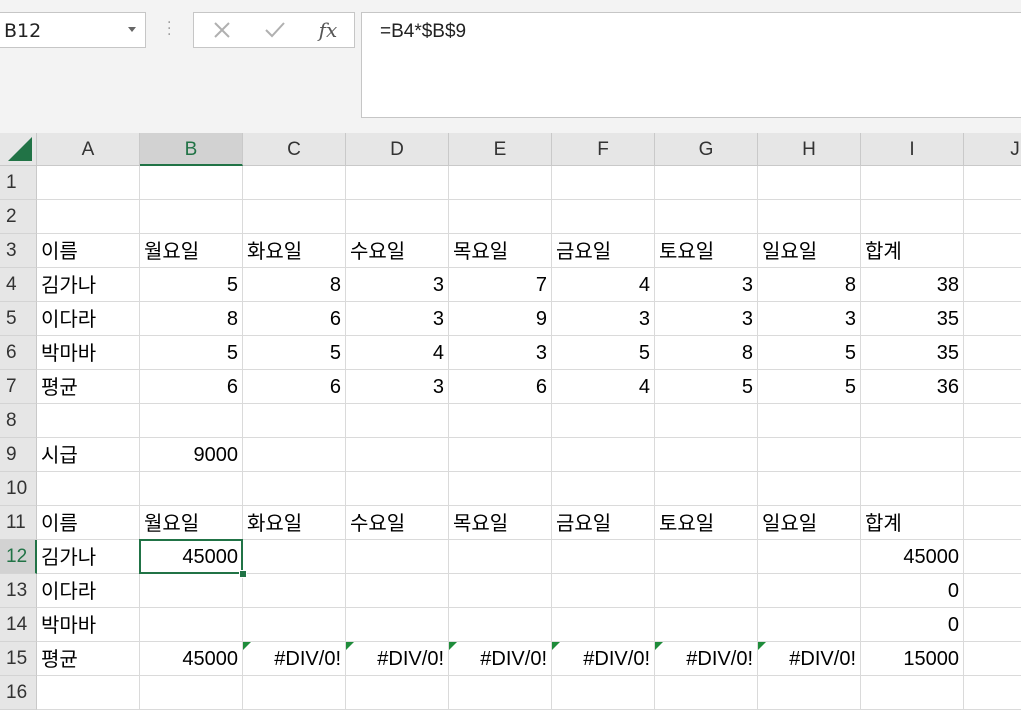 This screenshot has width=1021, height=715. I want to click on cell-j13, so click(992, 591).